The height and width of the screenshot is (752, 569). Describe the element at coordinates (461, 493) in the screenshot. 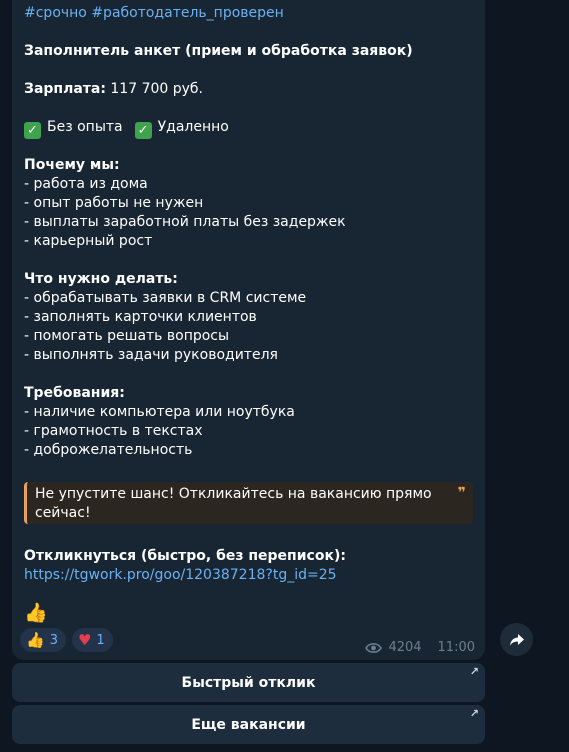

I see `quote-icon: ❞` at that location.